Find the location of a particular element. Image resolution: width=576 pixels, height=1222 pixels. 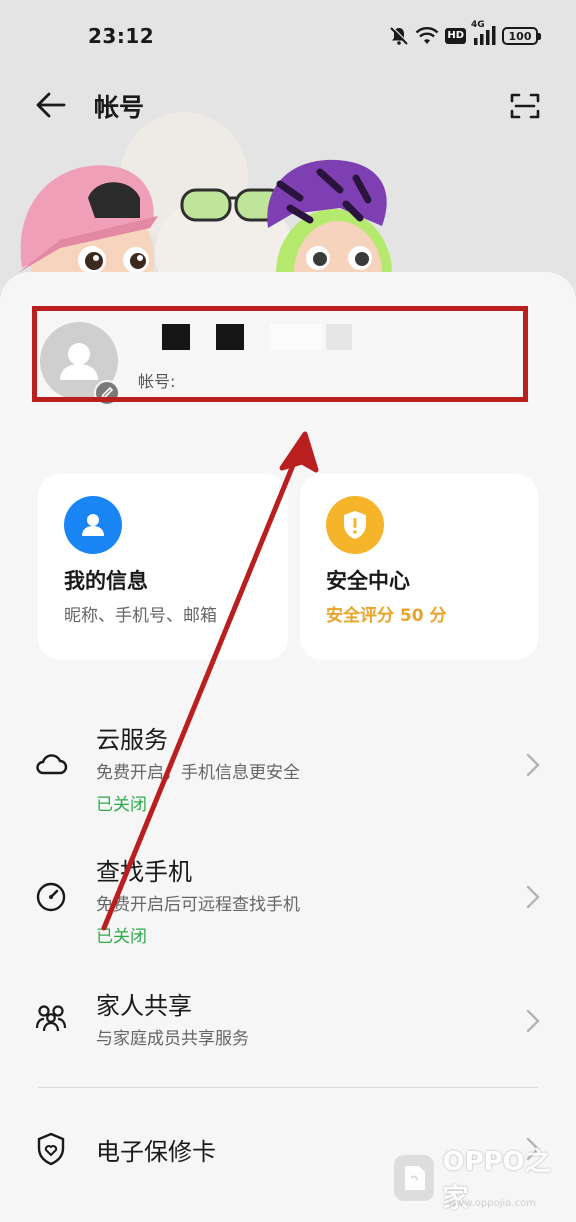

my-info-title: 我的信息 is located at coordinates (106, 581).